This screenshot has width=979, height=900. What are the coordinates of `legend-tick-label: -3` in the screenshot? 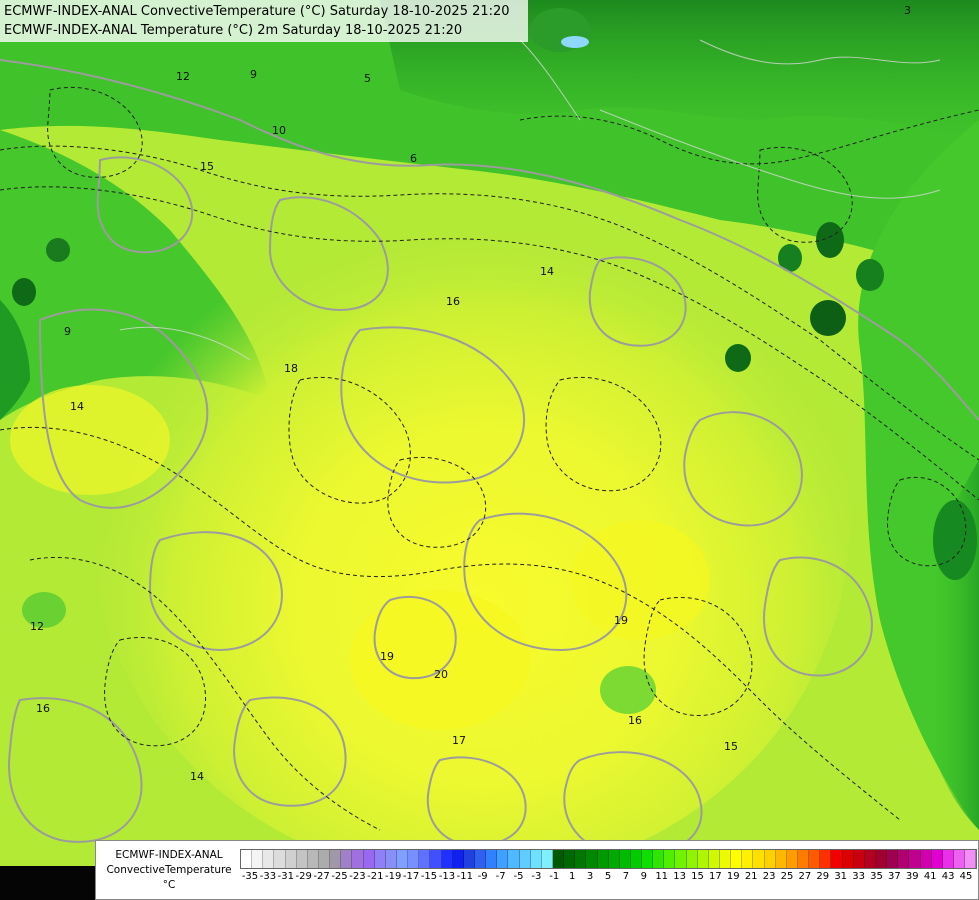 It's located at (536, 876).